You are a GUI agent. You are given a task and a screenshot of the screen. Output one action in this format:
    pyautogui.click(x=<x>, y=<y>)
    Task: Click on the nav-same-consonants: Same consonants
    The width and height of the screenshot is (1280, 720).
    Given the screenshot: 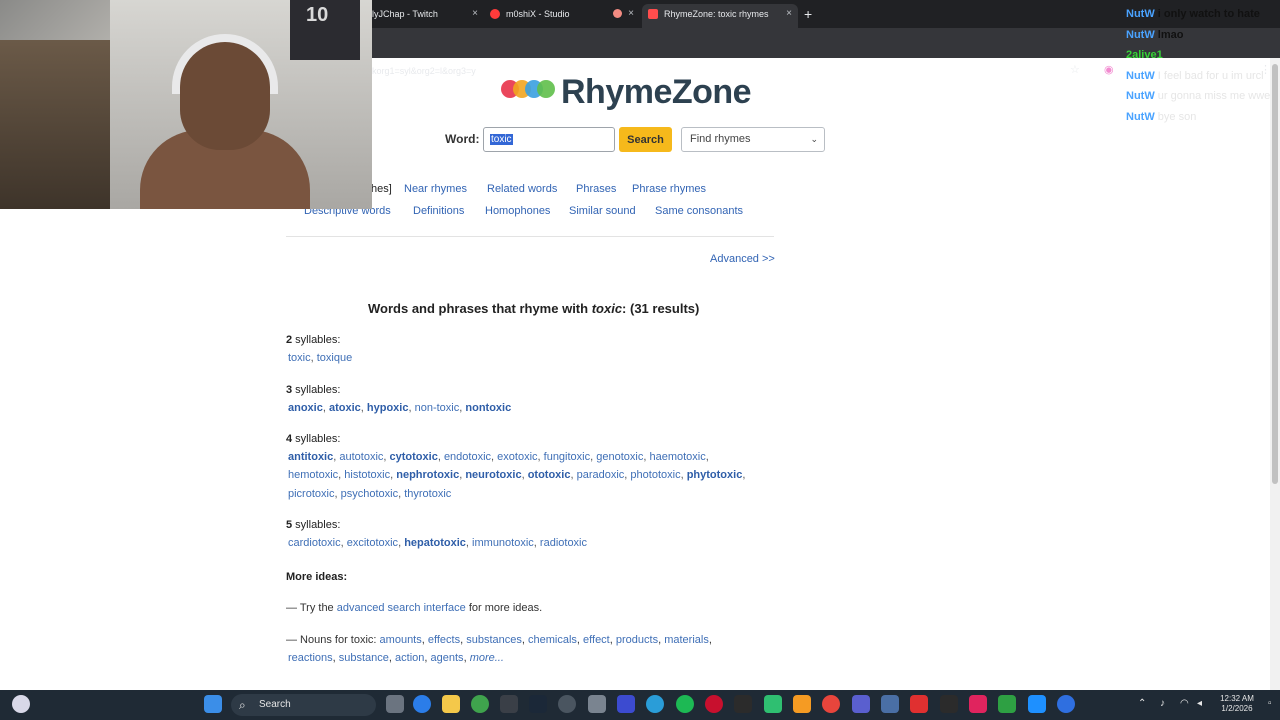 What is the action you would take?
    pyautogui.click(x=699, y=211)
    